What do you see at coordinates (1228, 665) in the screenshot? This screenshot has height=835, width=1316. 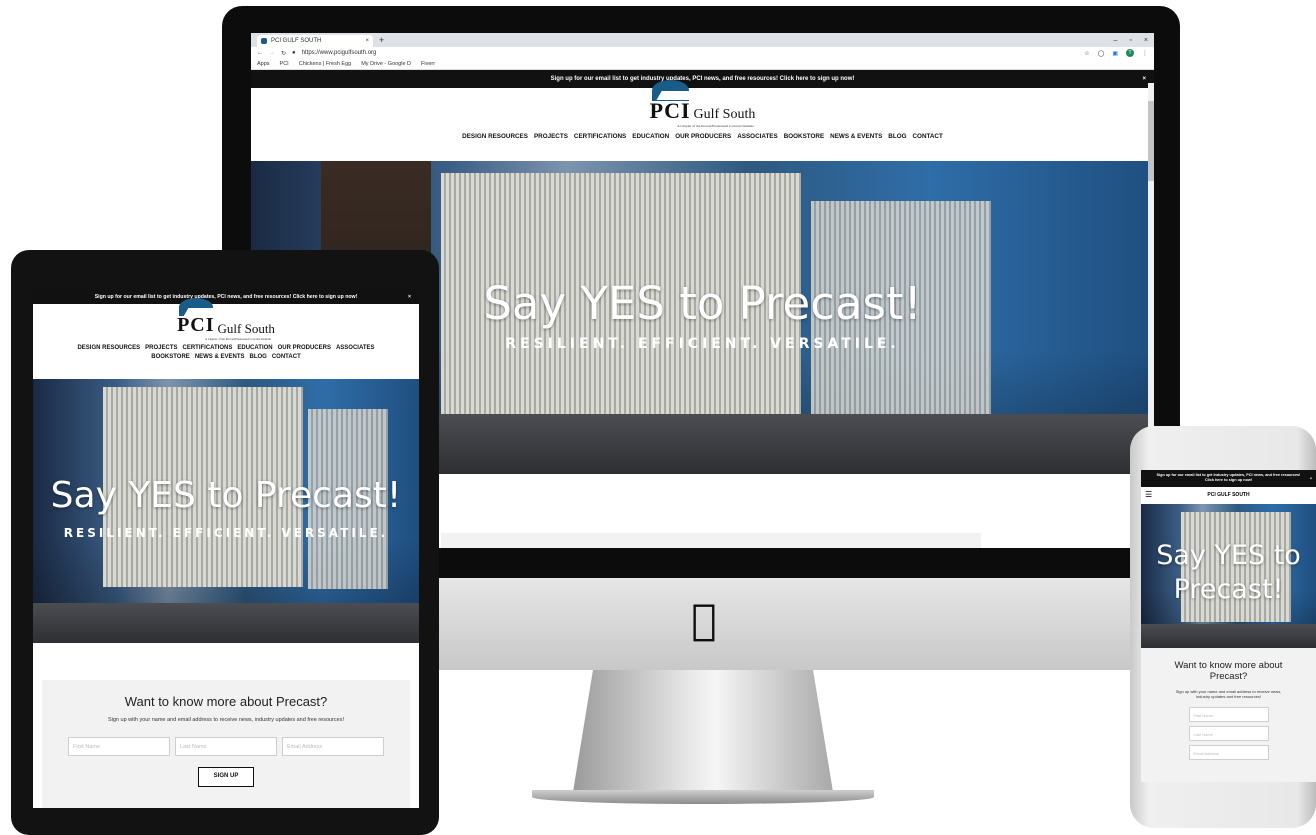 I see `phone-signup-heading-line1: Want to know more about` at bounding box center [1228, 665].